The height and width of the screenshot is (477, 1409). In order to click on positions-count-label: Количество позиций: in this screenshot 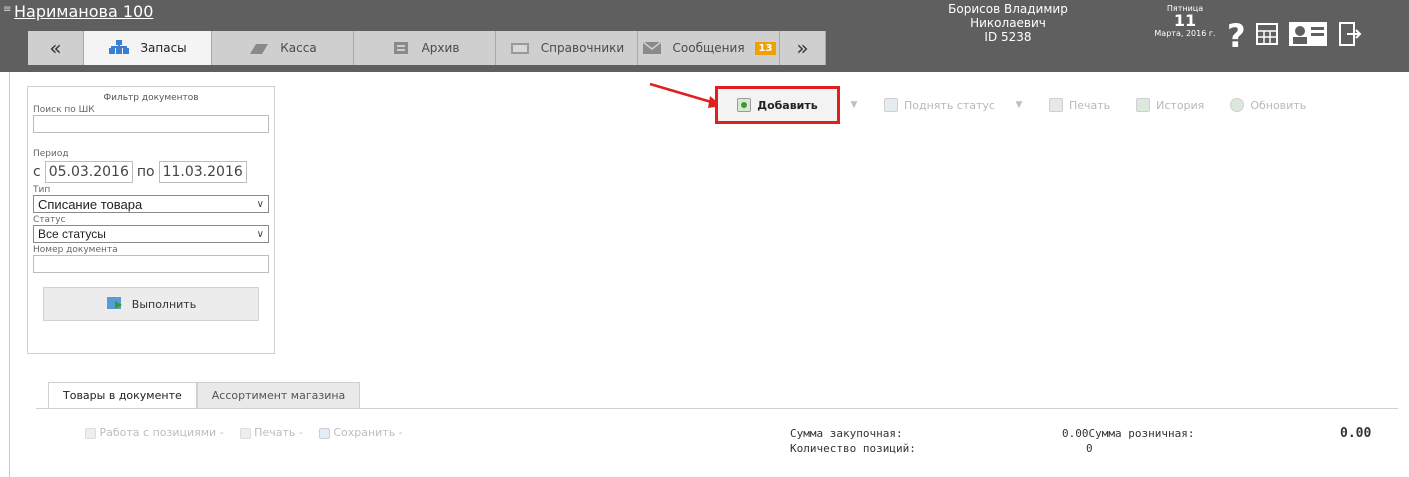, I will do `click(853, 448)`.